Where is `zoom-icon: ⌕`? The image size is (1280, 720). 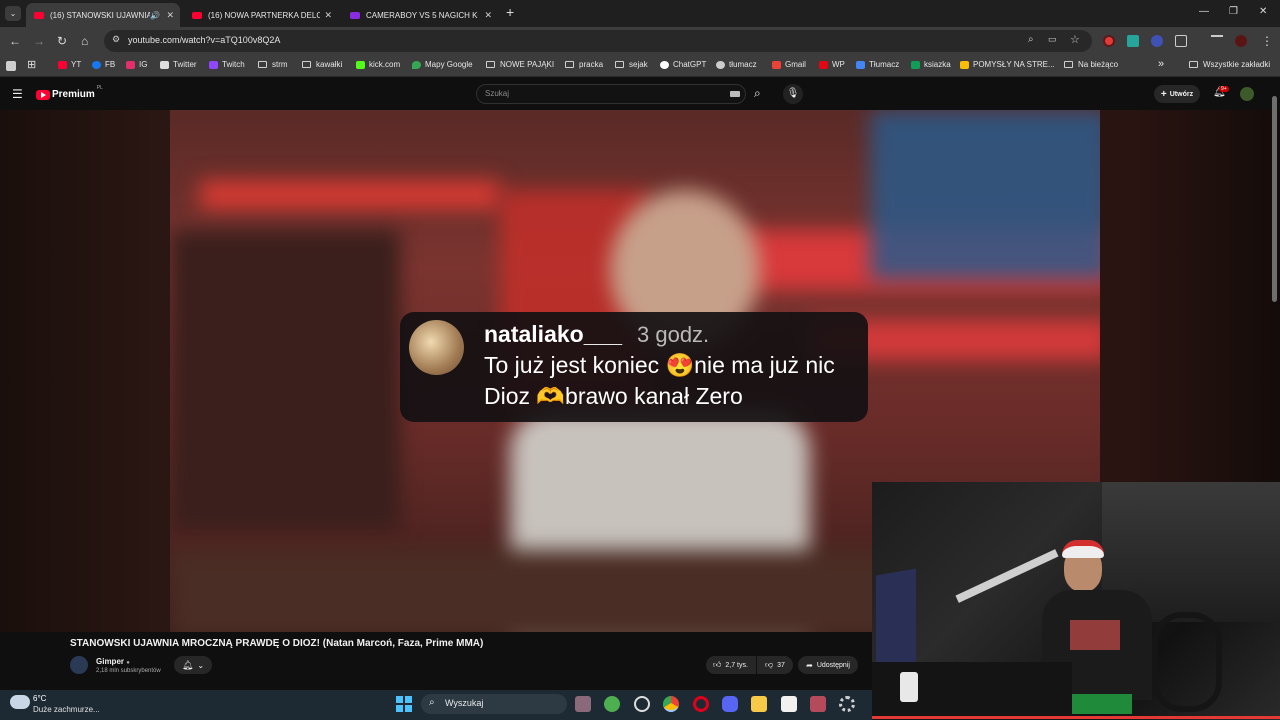 zoom-icon: ⌕ is located at coordinates (1031, 39).